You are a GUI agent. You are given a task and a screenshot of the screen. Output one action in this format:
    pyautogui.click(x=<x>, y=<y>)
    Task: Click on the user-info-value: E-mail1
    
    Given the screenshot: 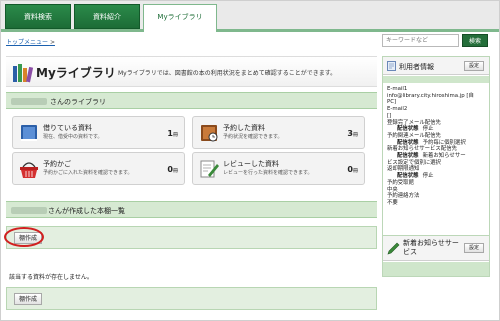 What is the action you would take?
    pyautogui.click(x=397, y=89)
    